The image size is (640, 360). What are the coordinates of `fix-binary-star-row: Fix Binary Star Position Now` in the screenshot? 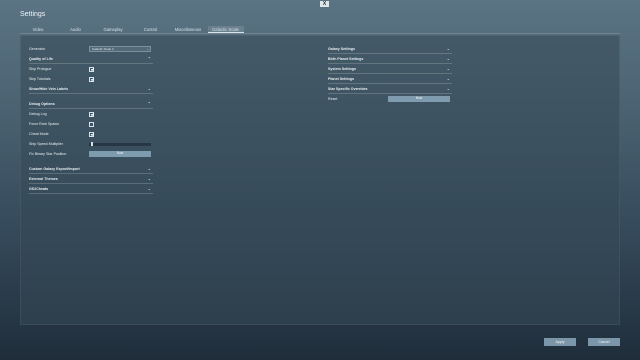 It's located at (91, 154).